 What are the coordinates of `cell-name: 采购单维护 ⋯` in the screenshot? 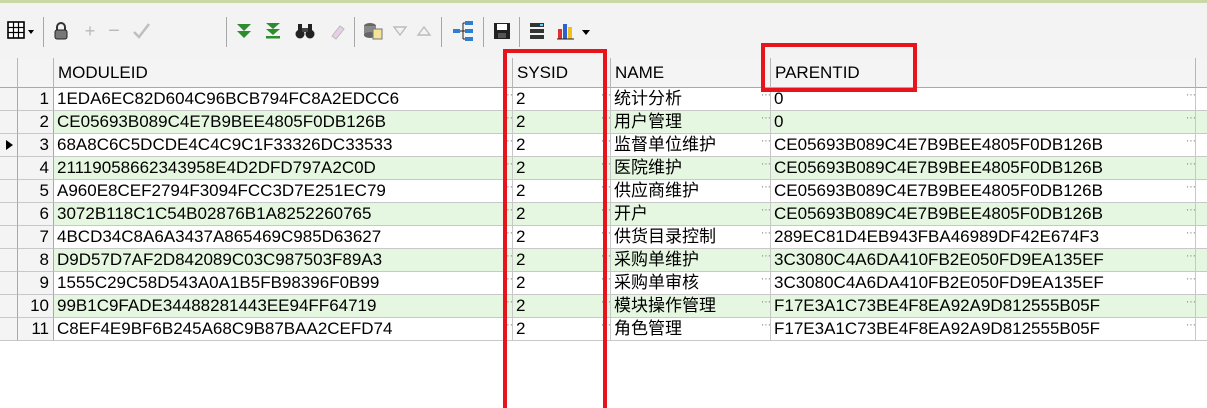 It's located at (691, 260).